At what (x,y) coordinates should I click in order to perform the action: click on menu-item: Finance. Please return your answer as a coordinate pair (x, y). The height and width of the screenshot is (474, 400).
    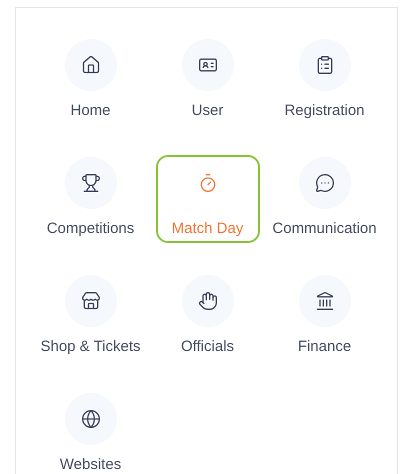
    Looking at the image, I should click on (324, 317).